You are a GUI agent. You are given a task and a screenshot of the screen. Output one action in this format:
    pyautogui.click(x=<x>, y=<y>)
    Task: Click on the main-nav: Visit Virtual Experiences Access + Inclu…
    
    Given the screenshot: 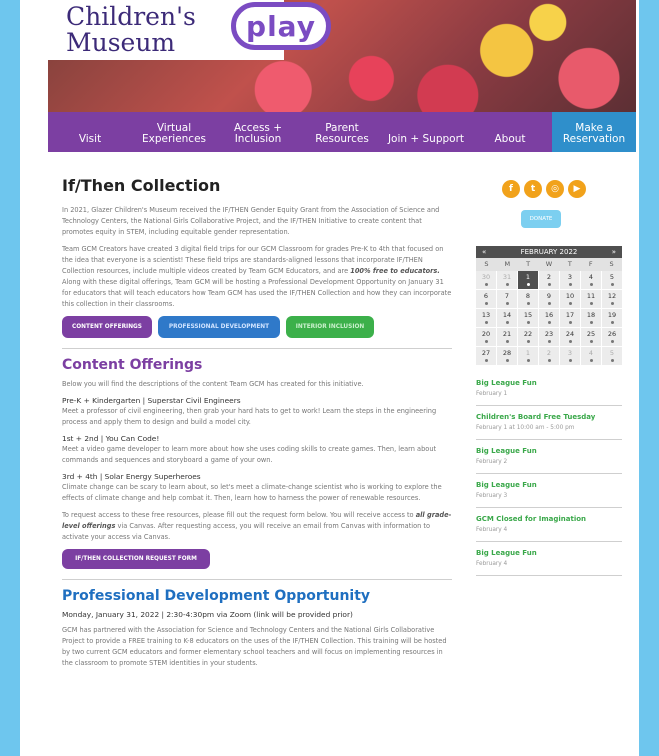 What is the action you would take?
    pyautogui.click(x=342, y=132)
    